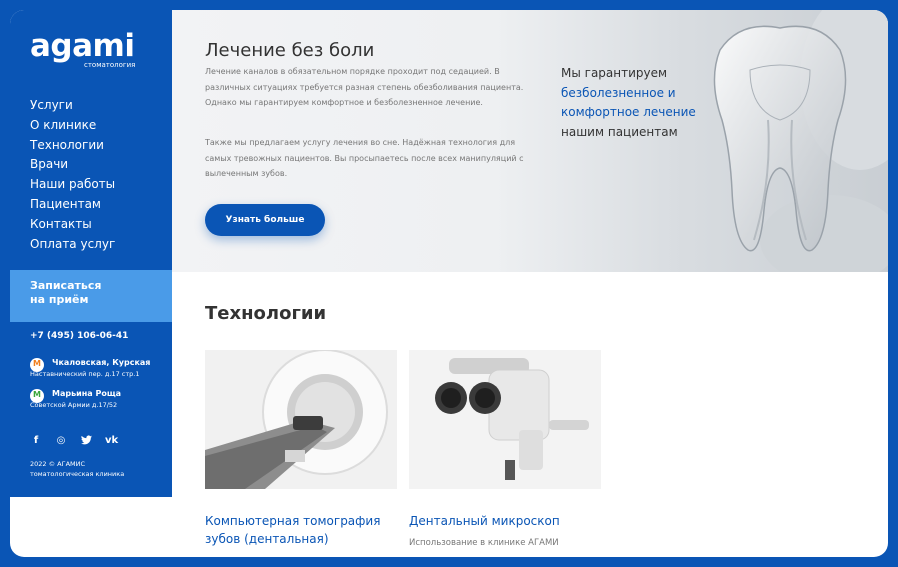 The width and height of the screenshot is (898, 567). I want to click on microscope-image, so click(505, 419).